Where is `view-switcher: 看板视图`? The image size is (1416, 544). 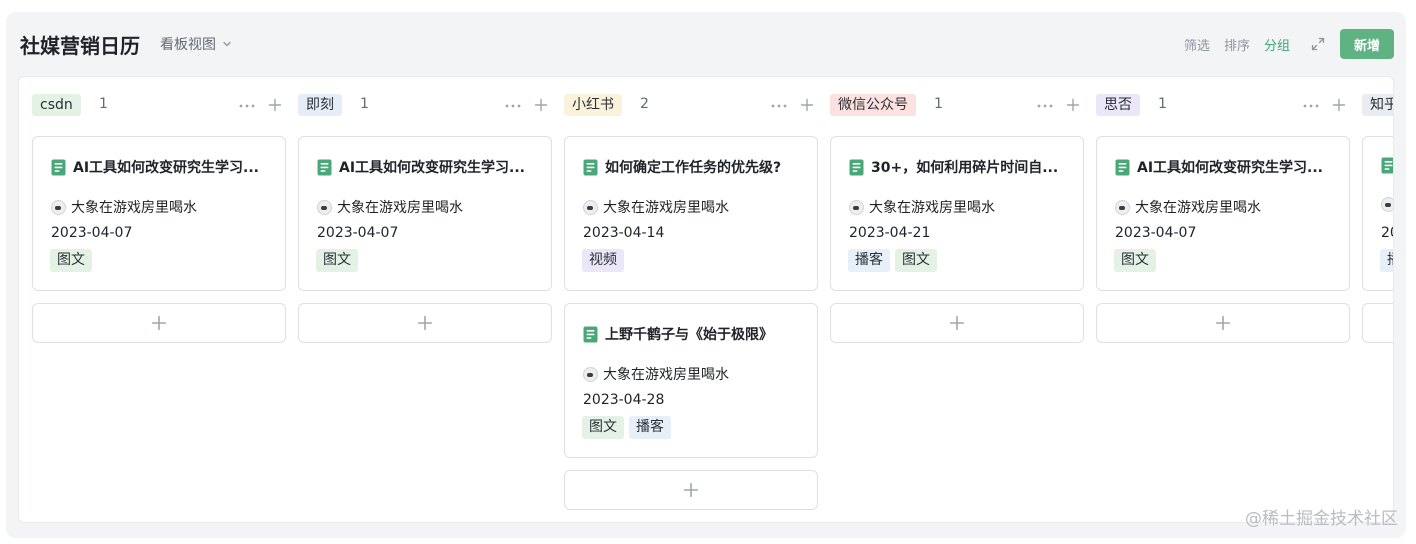
view-switcher: 看板视图 is located at coordinates (196, 44).